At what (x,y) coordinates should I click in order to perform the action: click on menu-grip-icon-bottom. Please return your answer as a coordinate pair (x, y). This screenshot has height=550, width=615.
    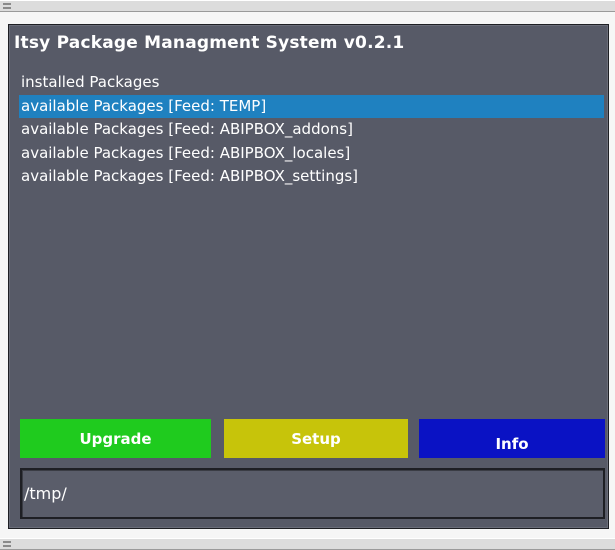
    Looking at the image, I should click on (7, 544).